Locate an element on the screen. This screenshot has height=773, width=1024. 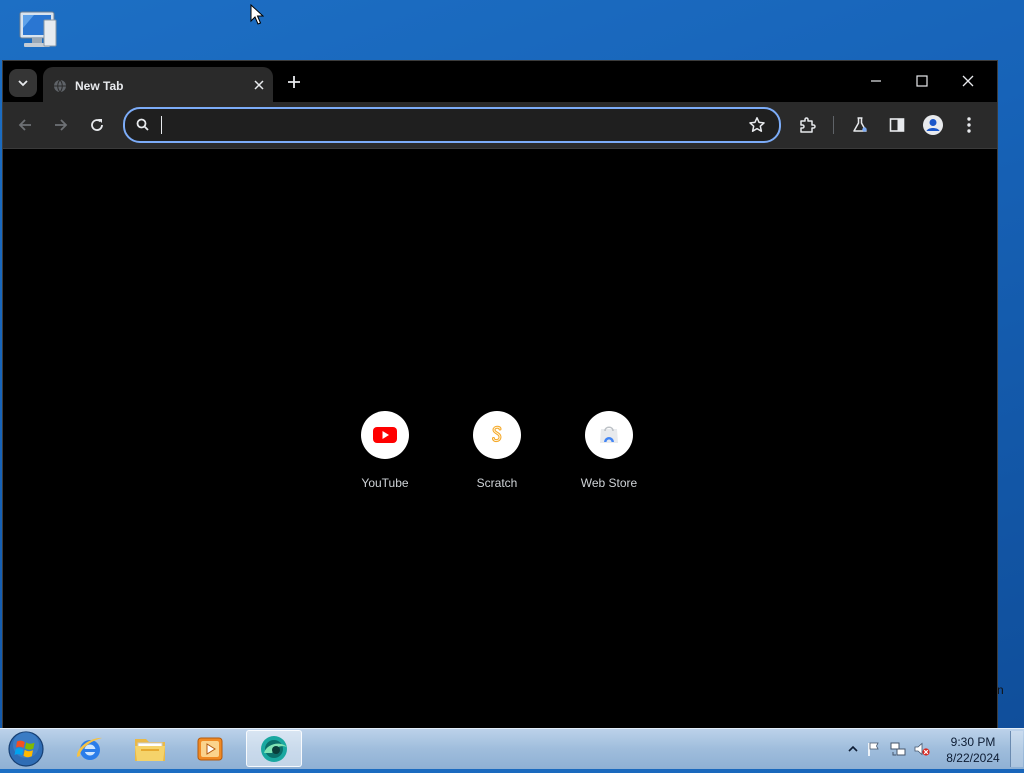
shortcut-youtube-tile is located at coordinates (385, 435).